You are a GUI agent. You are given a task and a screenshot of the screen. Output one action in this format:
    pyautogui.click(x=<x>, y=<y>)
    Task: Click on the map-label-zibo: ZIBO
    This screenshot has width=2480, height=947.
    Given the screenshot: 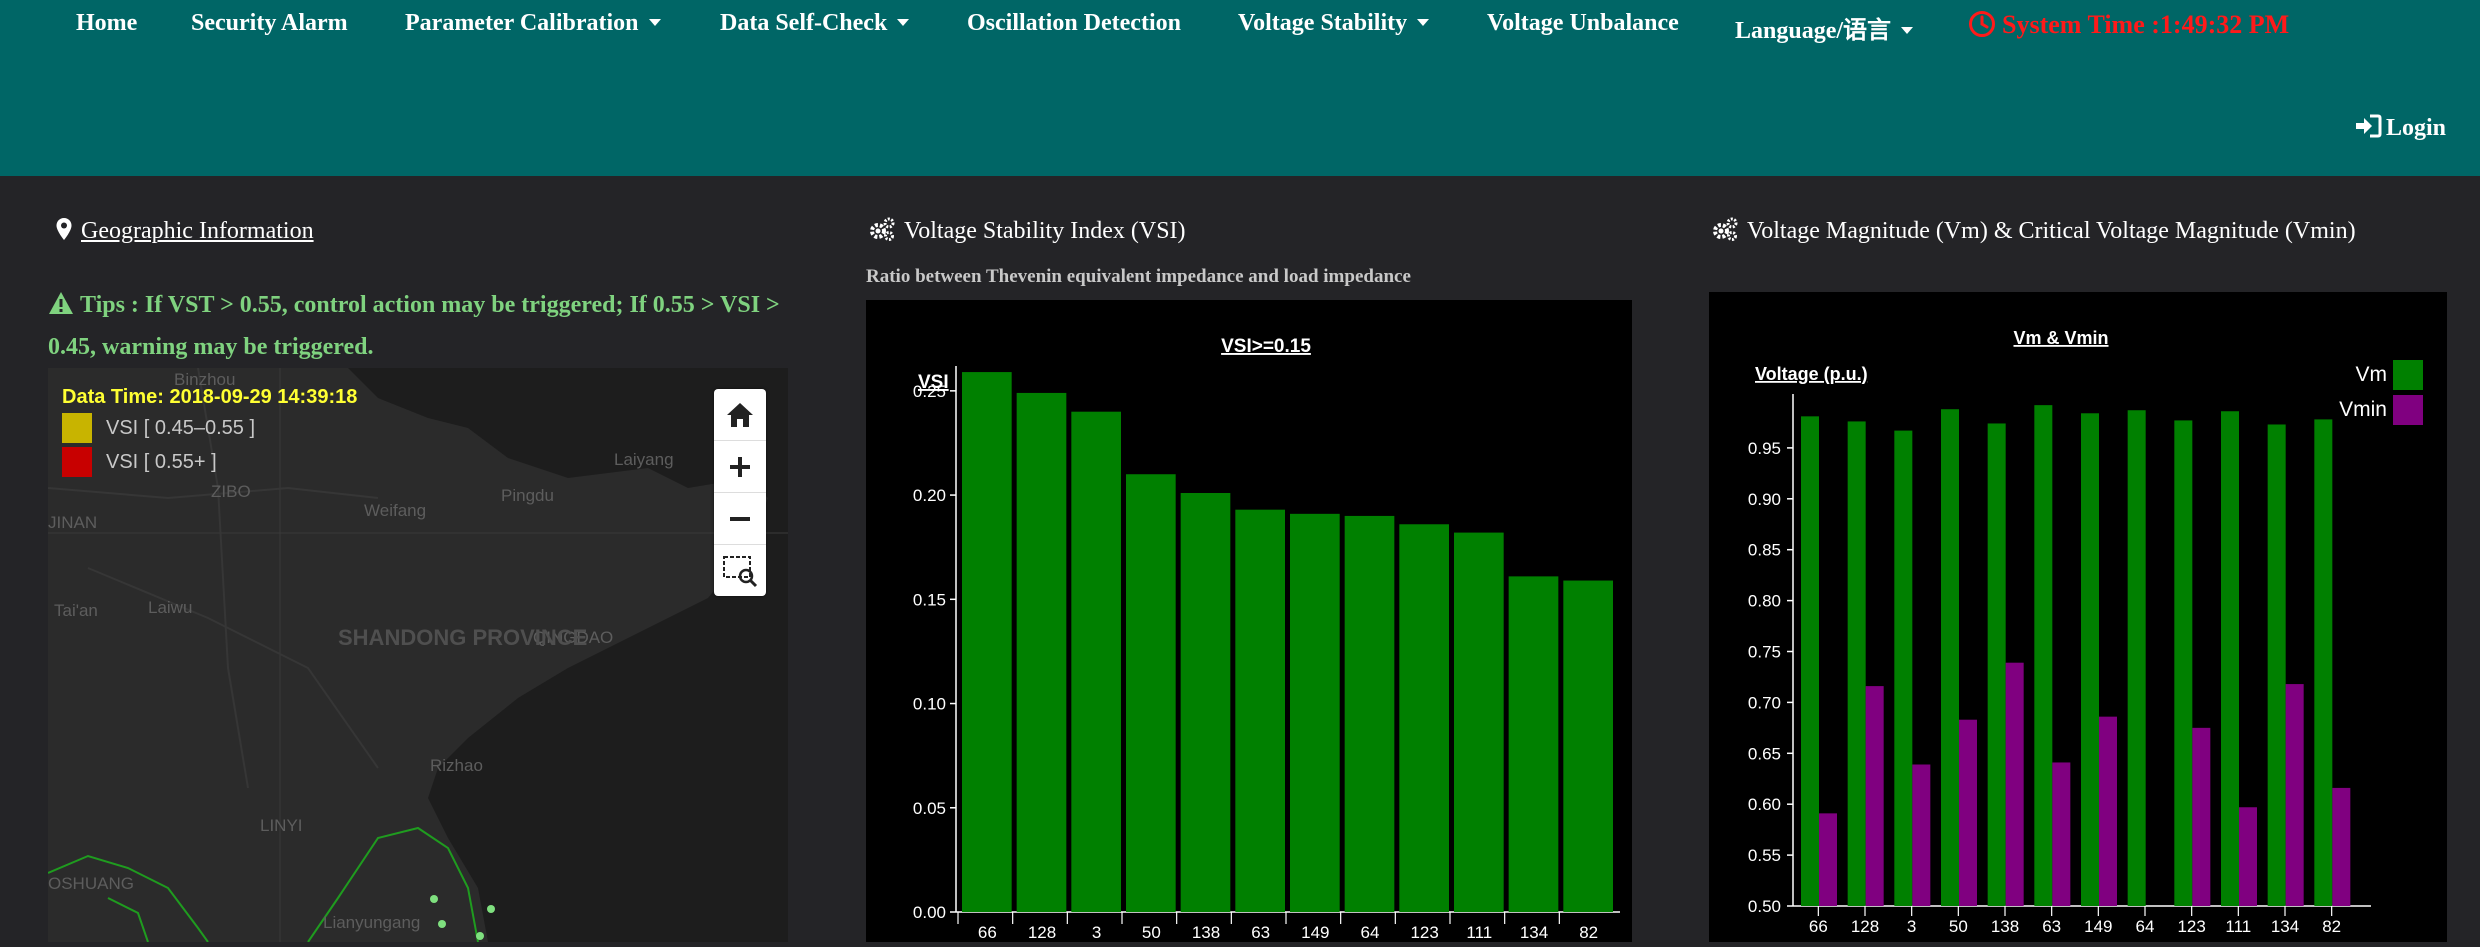 What is the action you would take?
    pyautogui.click(x=231, y=491)
    